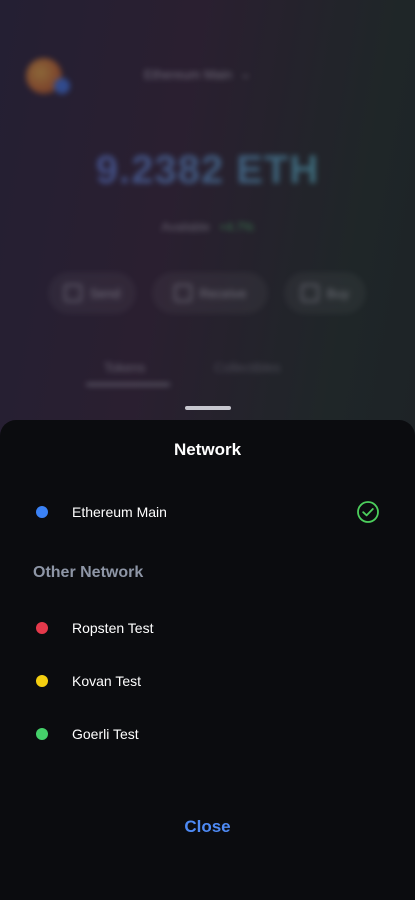 This screenshot has width=415, height=900. Describe the element at coordinates (119, 512) in the screenshot. I see `network-option-label: Ethereum Main` at that location.